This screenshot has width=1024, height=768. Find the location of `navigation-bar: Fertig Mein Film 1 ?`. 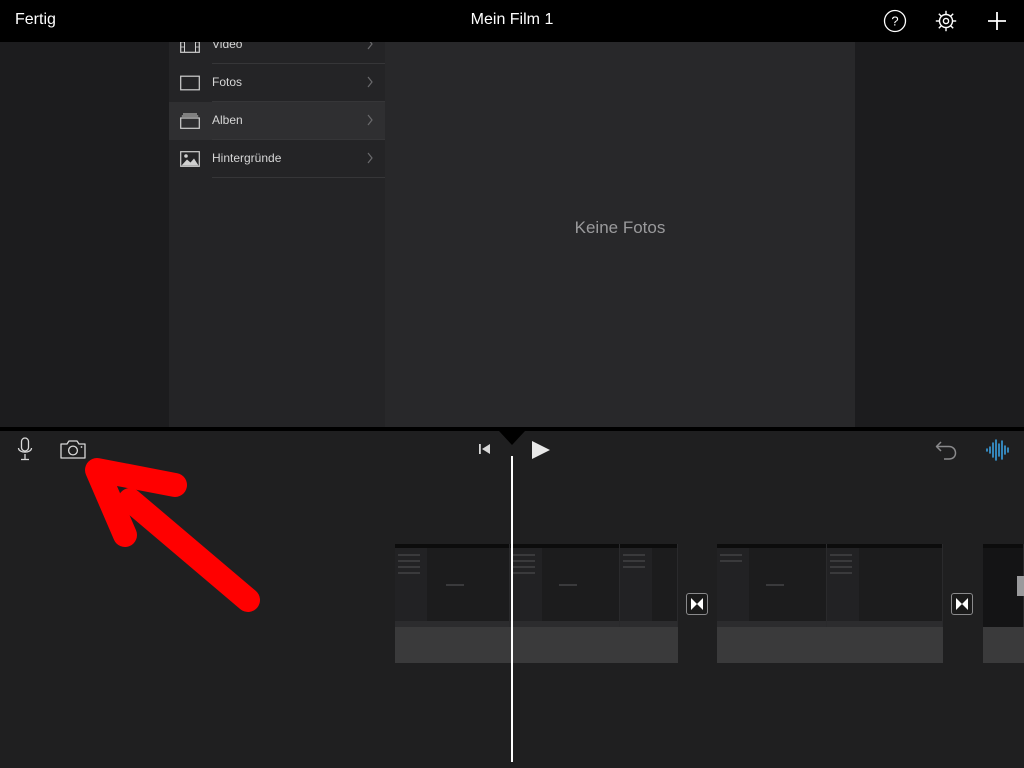

navigation-bar: Fertig Mein Film 1 ? is located at coordinates (512, 21).